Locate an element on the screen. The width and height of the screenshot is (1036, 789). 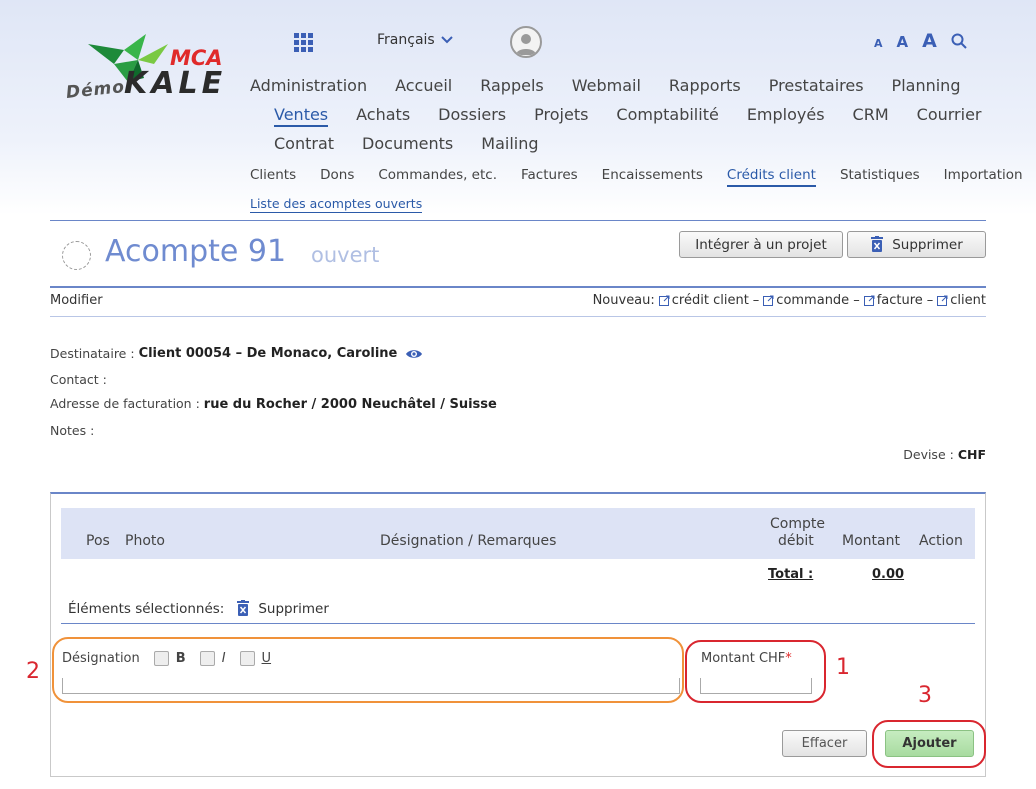
new-label: Nouveau: is located at coordinates (623, 300).